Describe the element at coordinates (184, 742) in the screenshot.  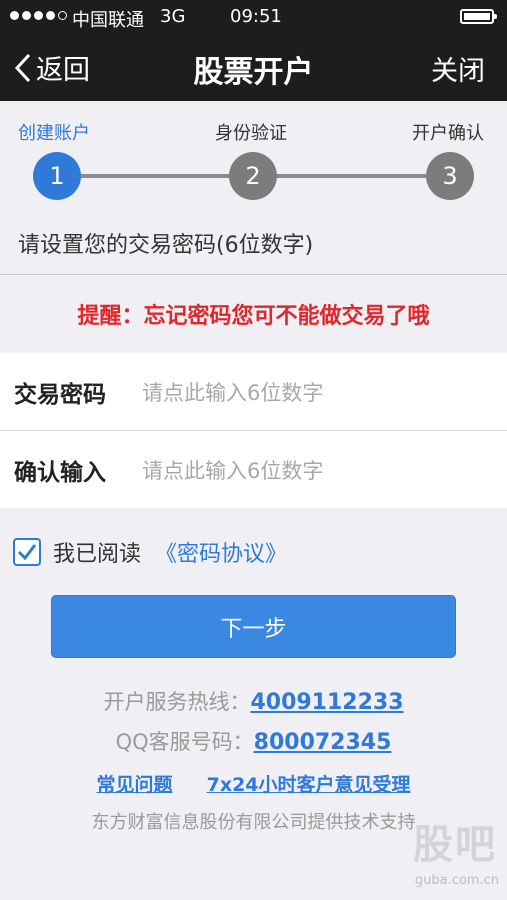
I see `qq-label: QQ客服号码：` at that location.